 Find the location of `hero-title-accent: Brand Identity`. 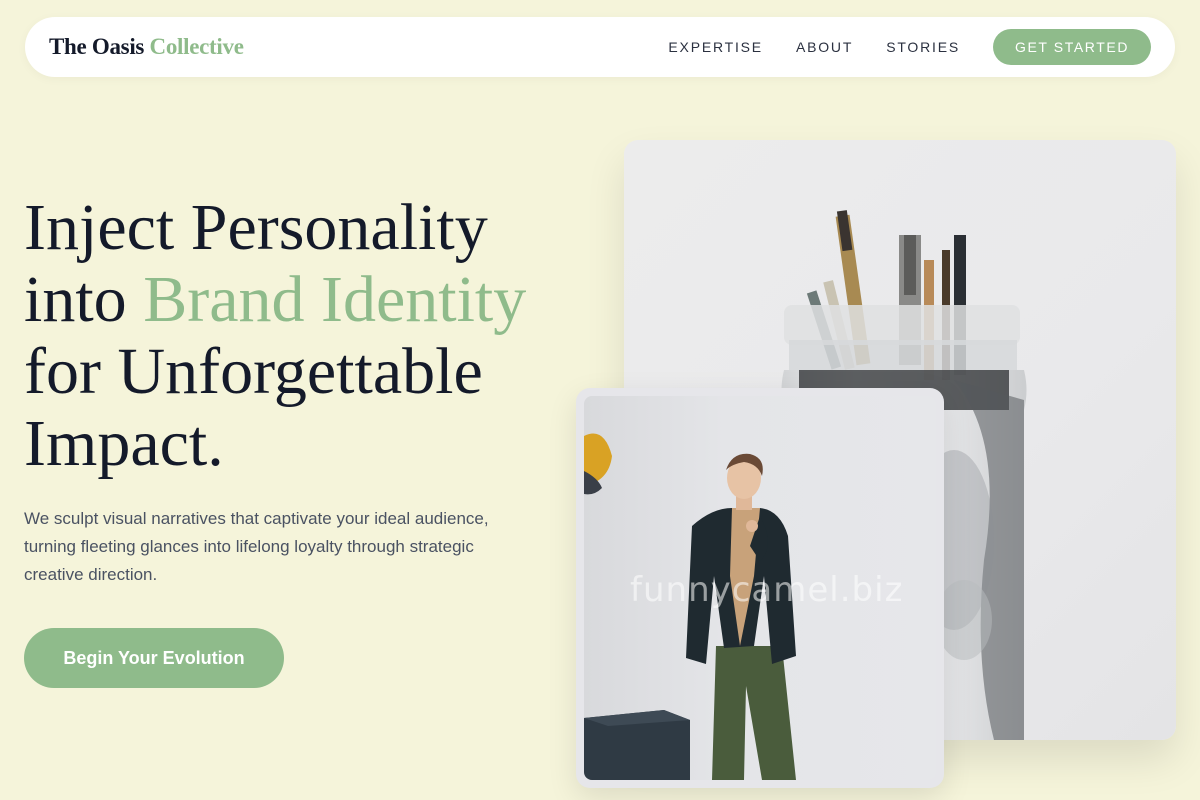

hero-title-accent: Brand Identity is located at coordinates (335, 299).